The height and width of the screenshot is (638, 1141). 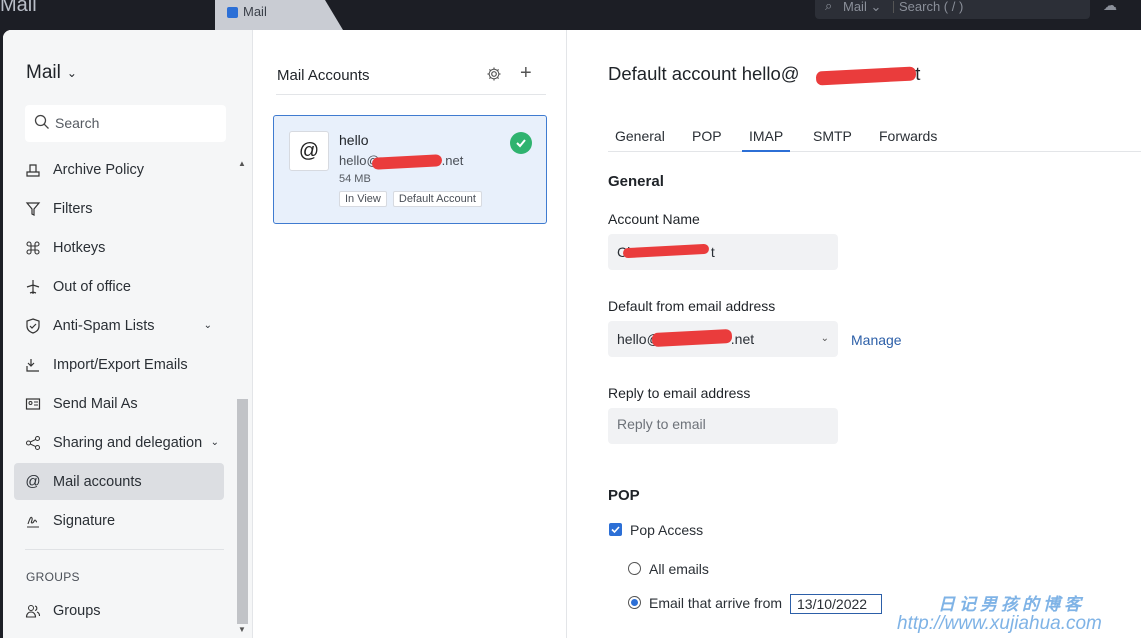 What do you see at coordinates (73, 208) in the screenshot?
I see `sidebar-item-label: Filters` at bounding box center [73, 208].